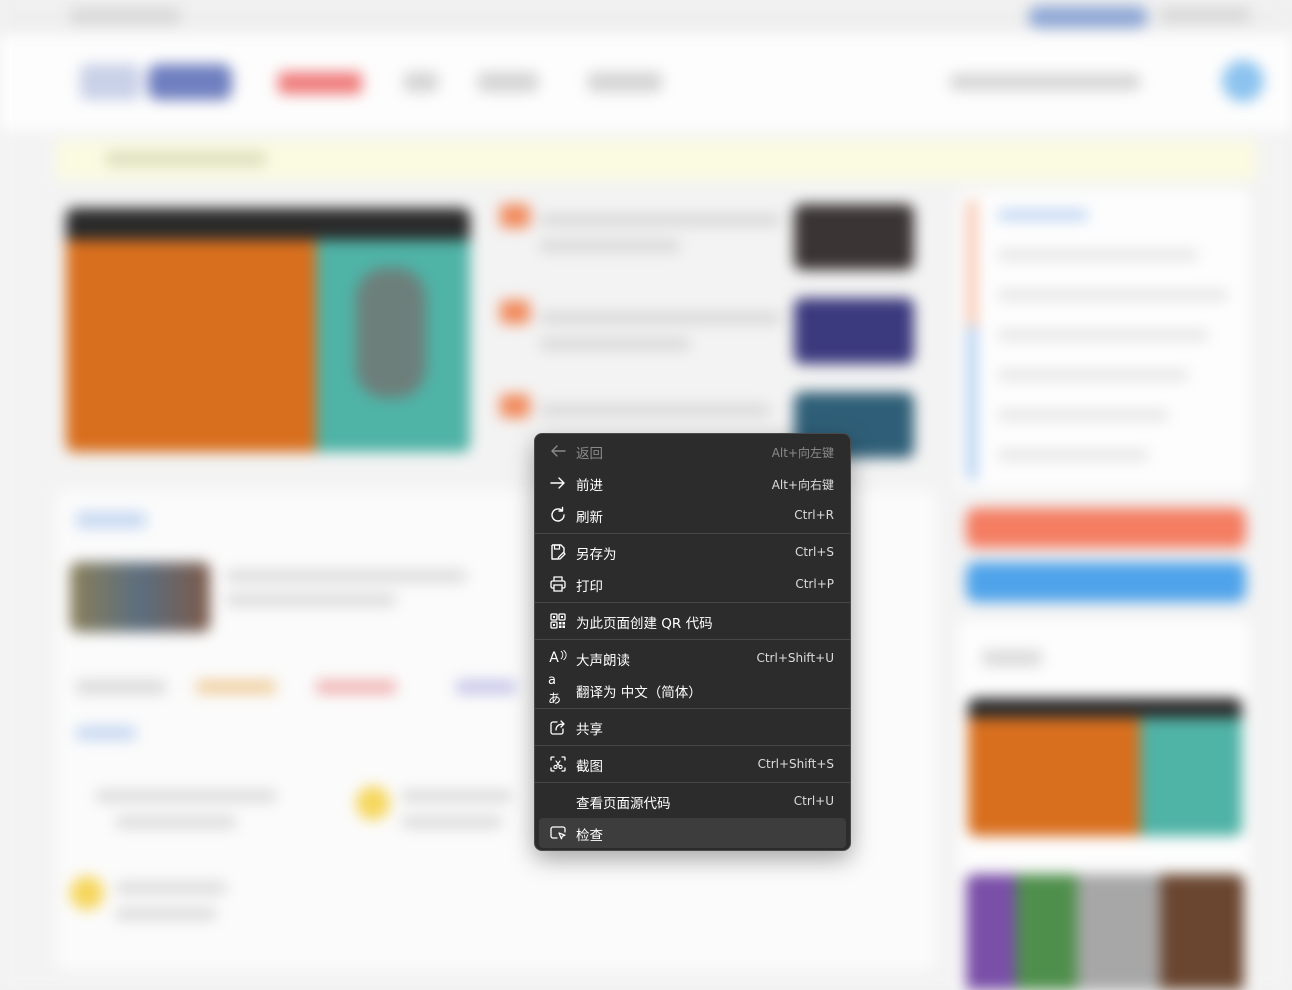 This screenshot has height=990, width=1292. I want to click on menu-item-label: 大声朗读, so click(603, 661).